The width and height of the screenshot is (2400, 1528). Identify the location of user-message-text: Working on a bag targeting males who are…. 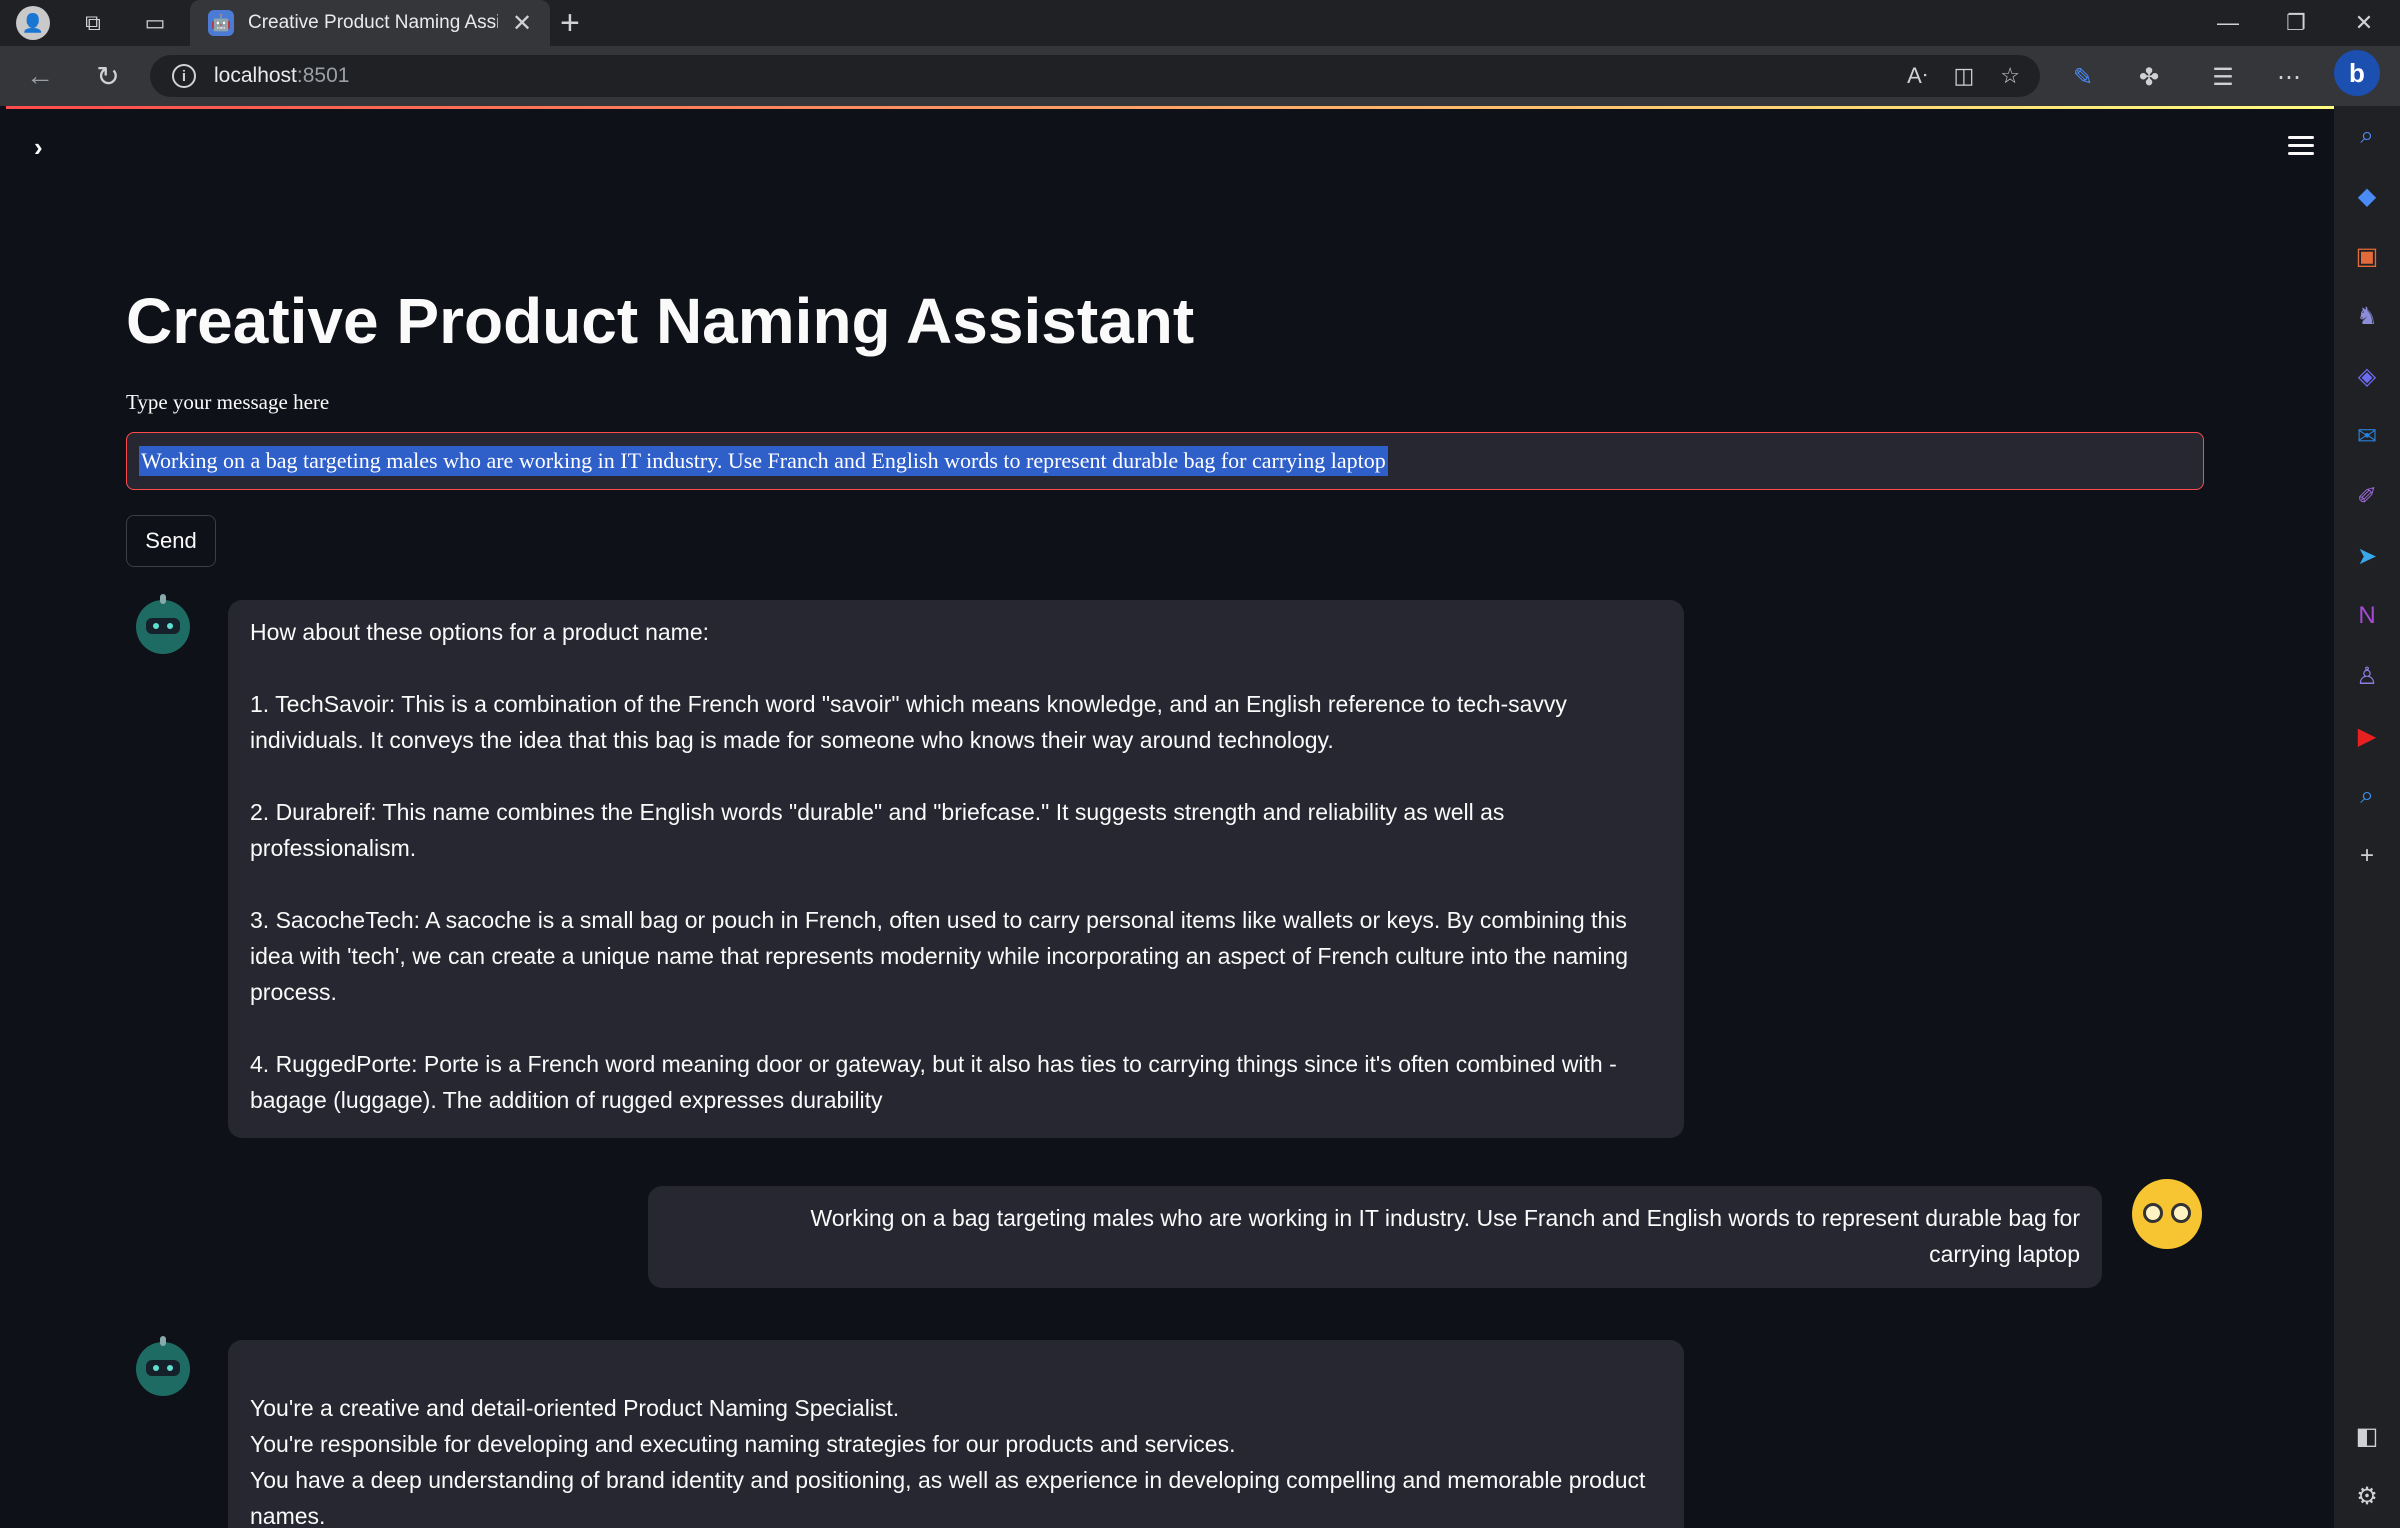
(1445, 1236).